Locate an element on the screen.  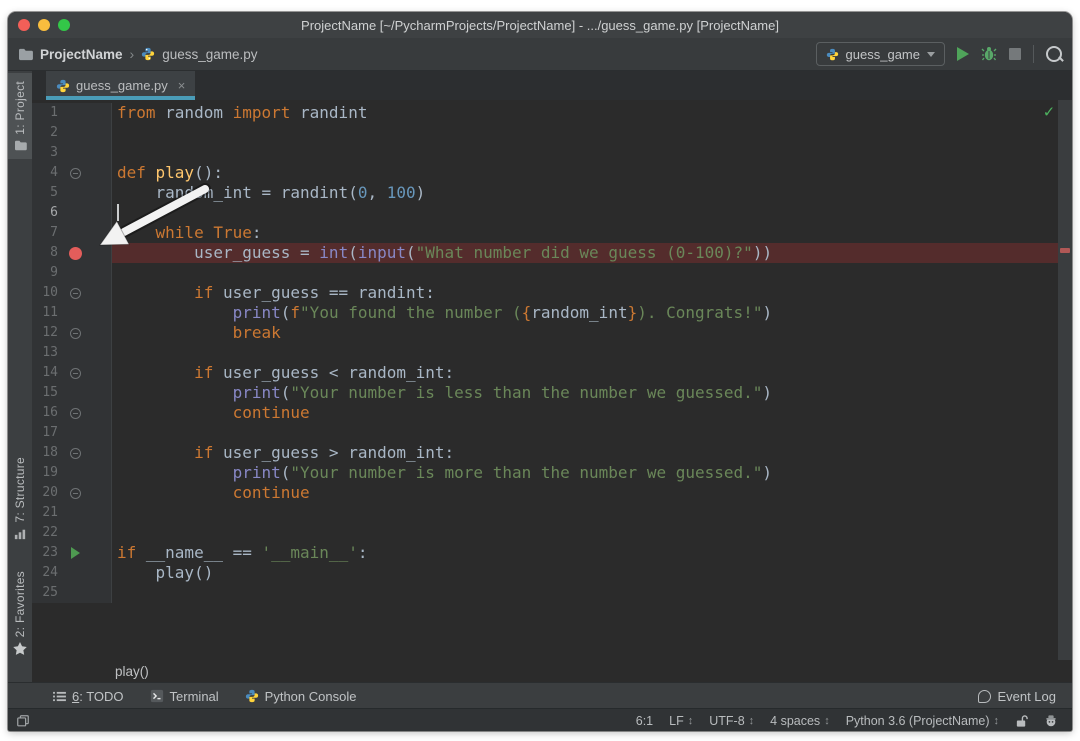
breadcrumb-project: ProjectName is located at coordinates (81, 54).